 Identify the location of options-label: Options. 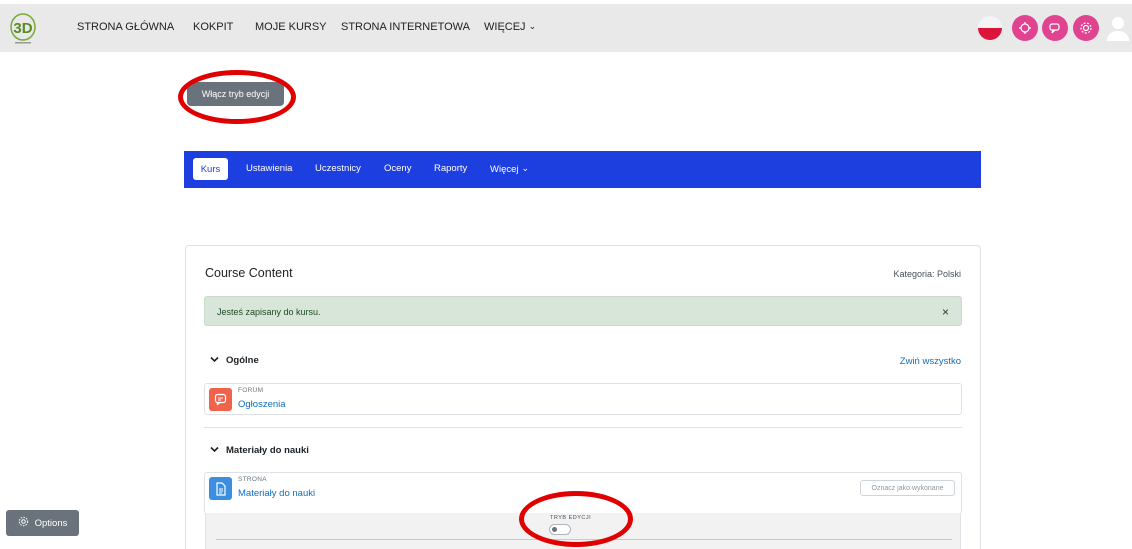
(51, 523).